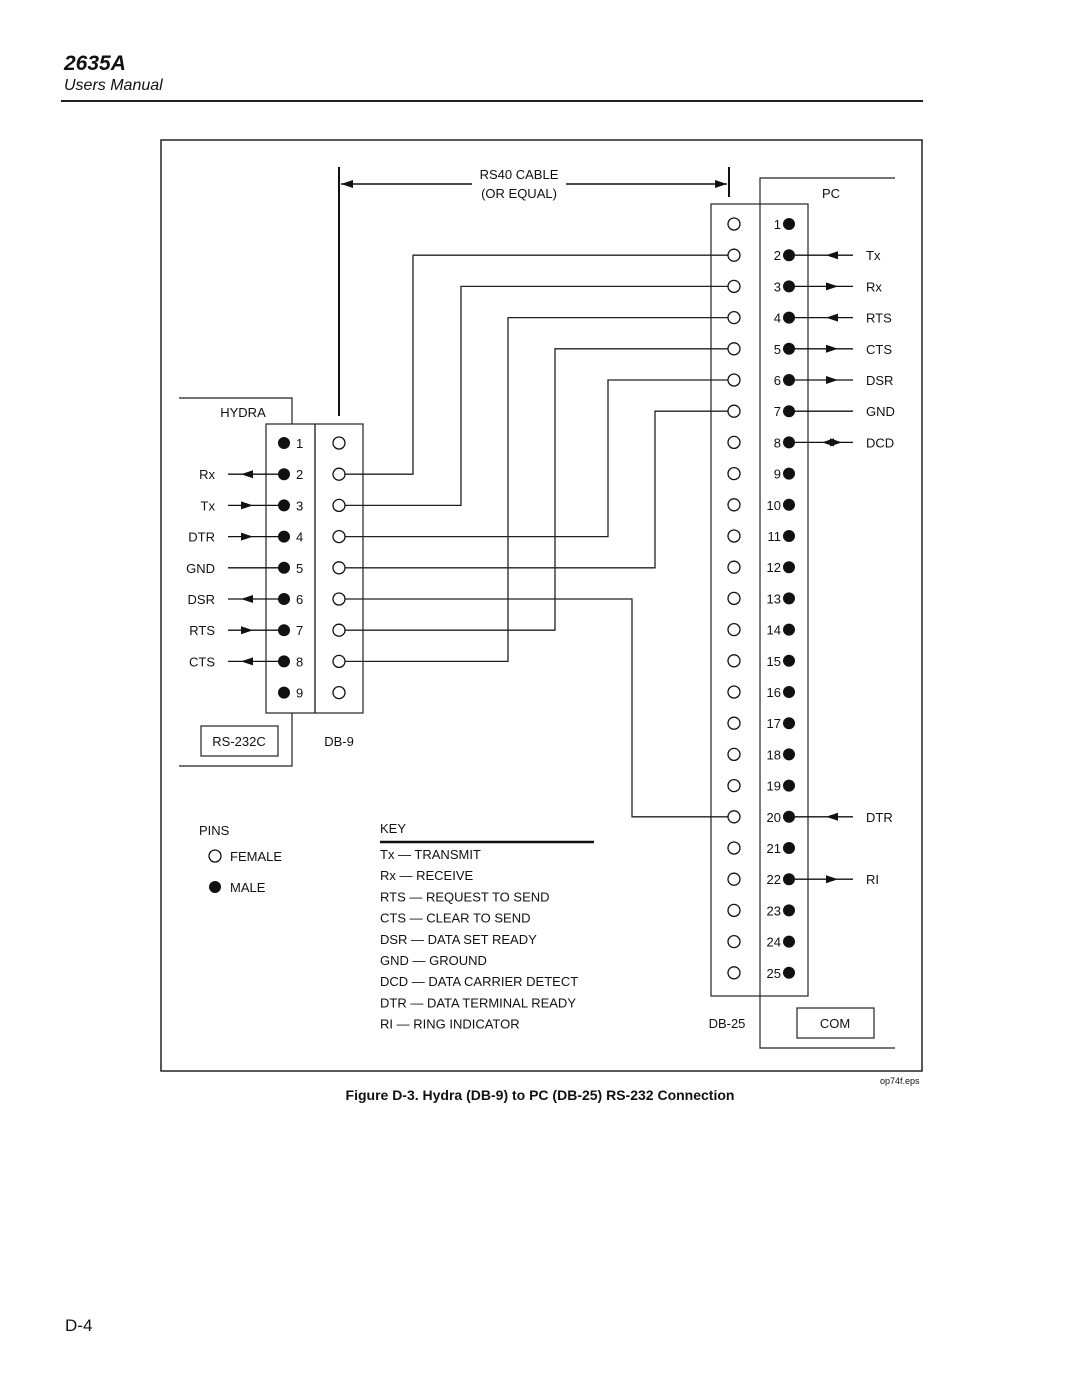 This screenshot has width=1080, height=1397. I want to click on db25-pin-number: 20, so click(774, 817).